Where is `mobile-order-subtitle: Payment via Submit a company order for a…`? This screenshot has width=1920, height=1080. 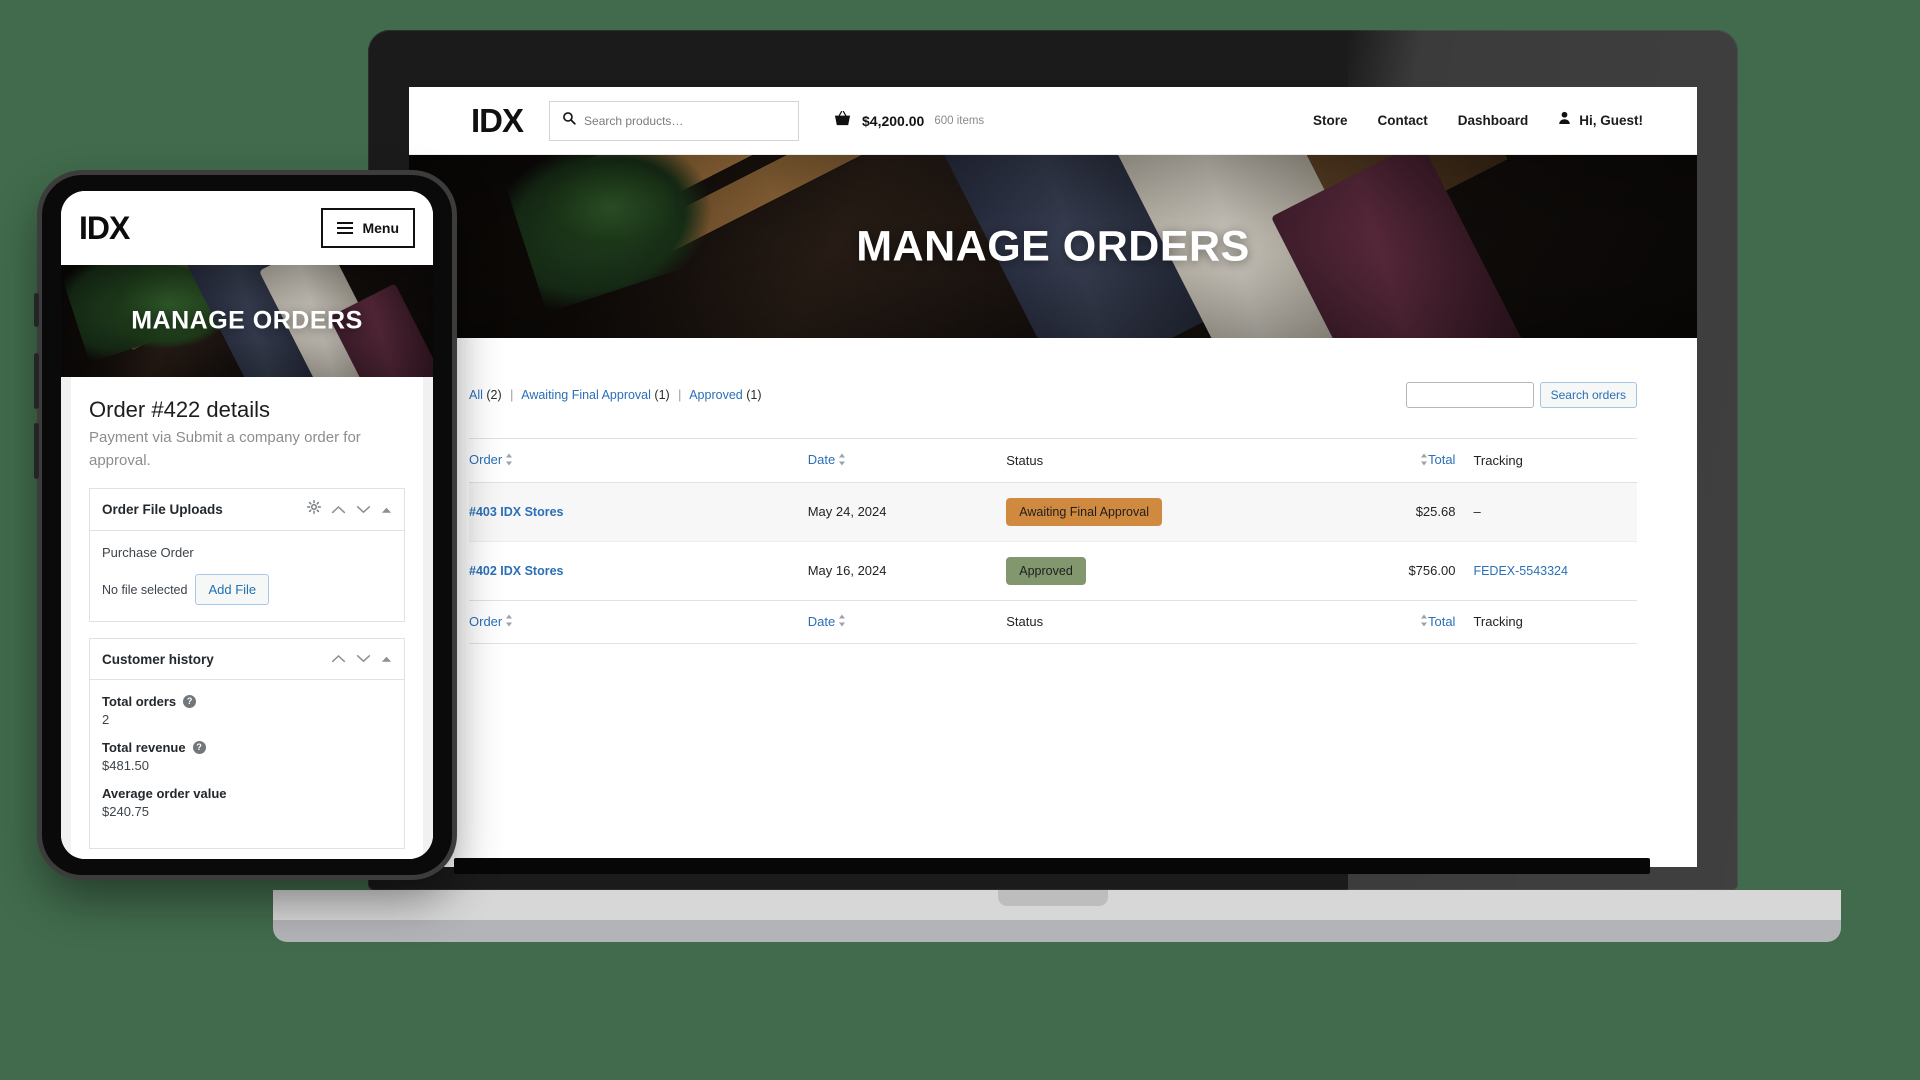
mobile-order-subtitle: Payment via Submit a company order for a… is located at coordinates (225, 449).